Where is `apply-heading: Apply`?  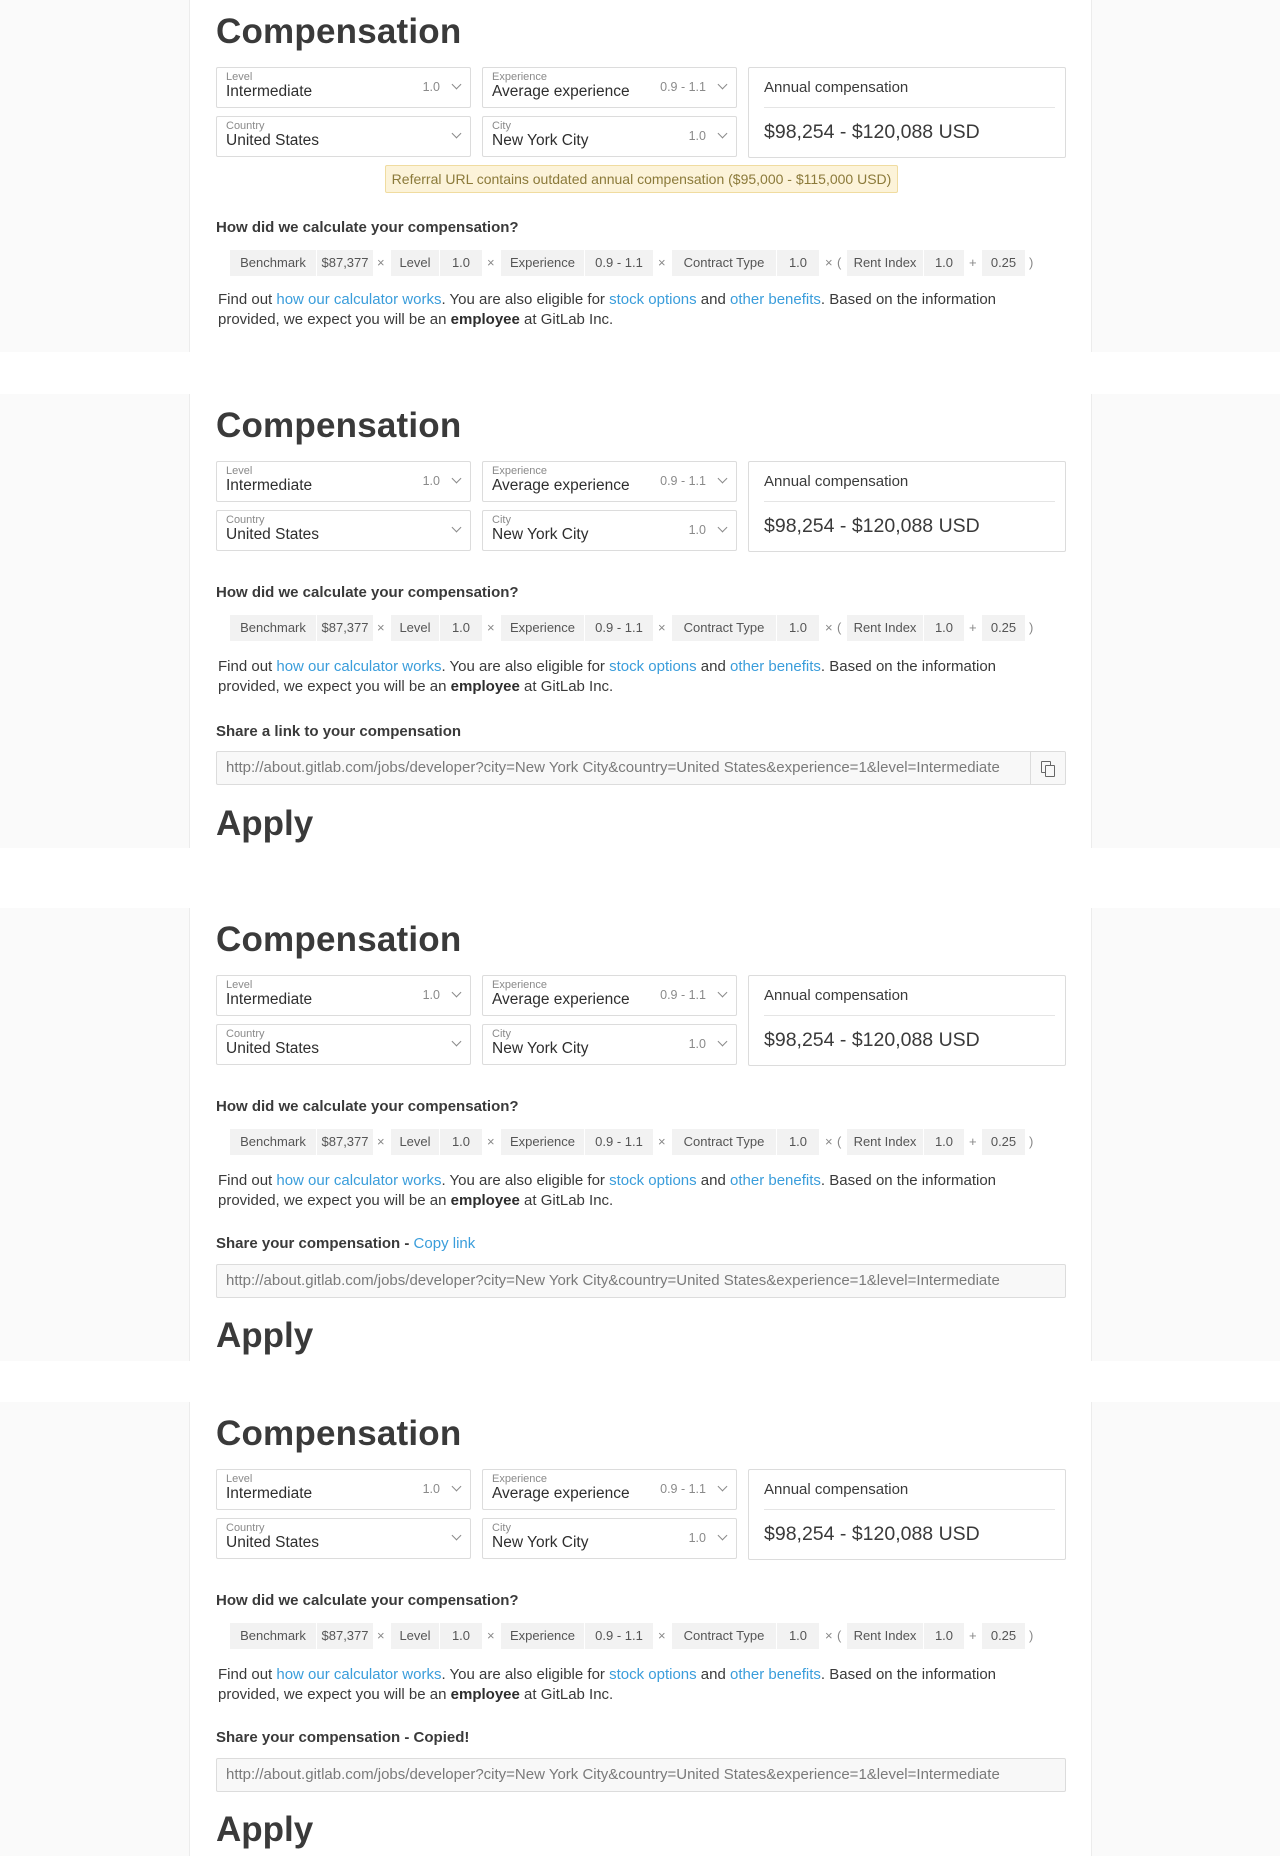
apply-heading: Apply is located at coordinates (265, 1829).